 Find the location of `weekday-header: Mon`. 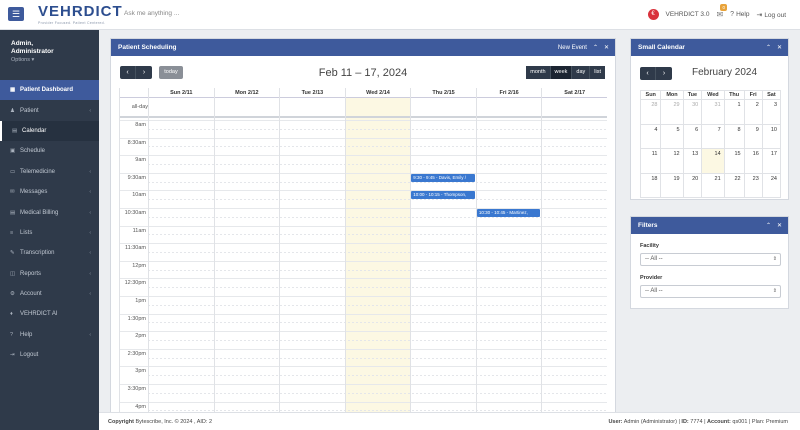

weekday-header: Mon is located at coordinates (672, 95).